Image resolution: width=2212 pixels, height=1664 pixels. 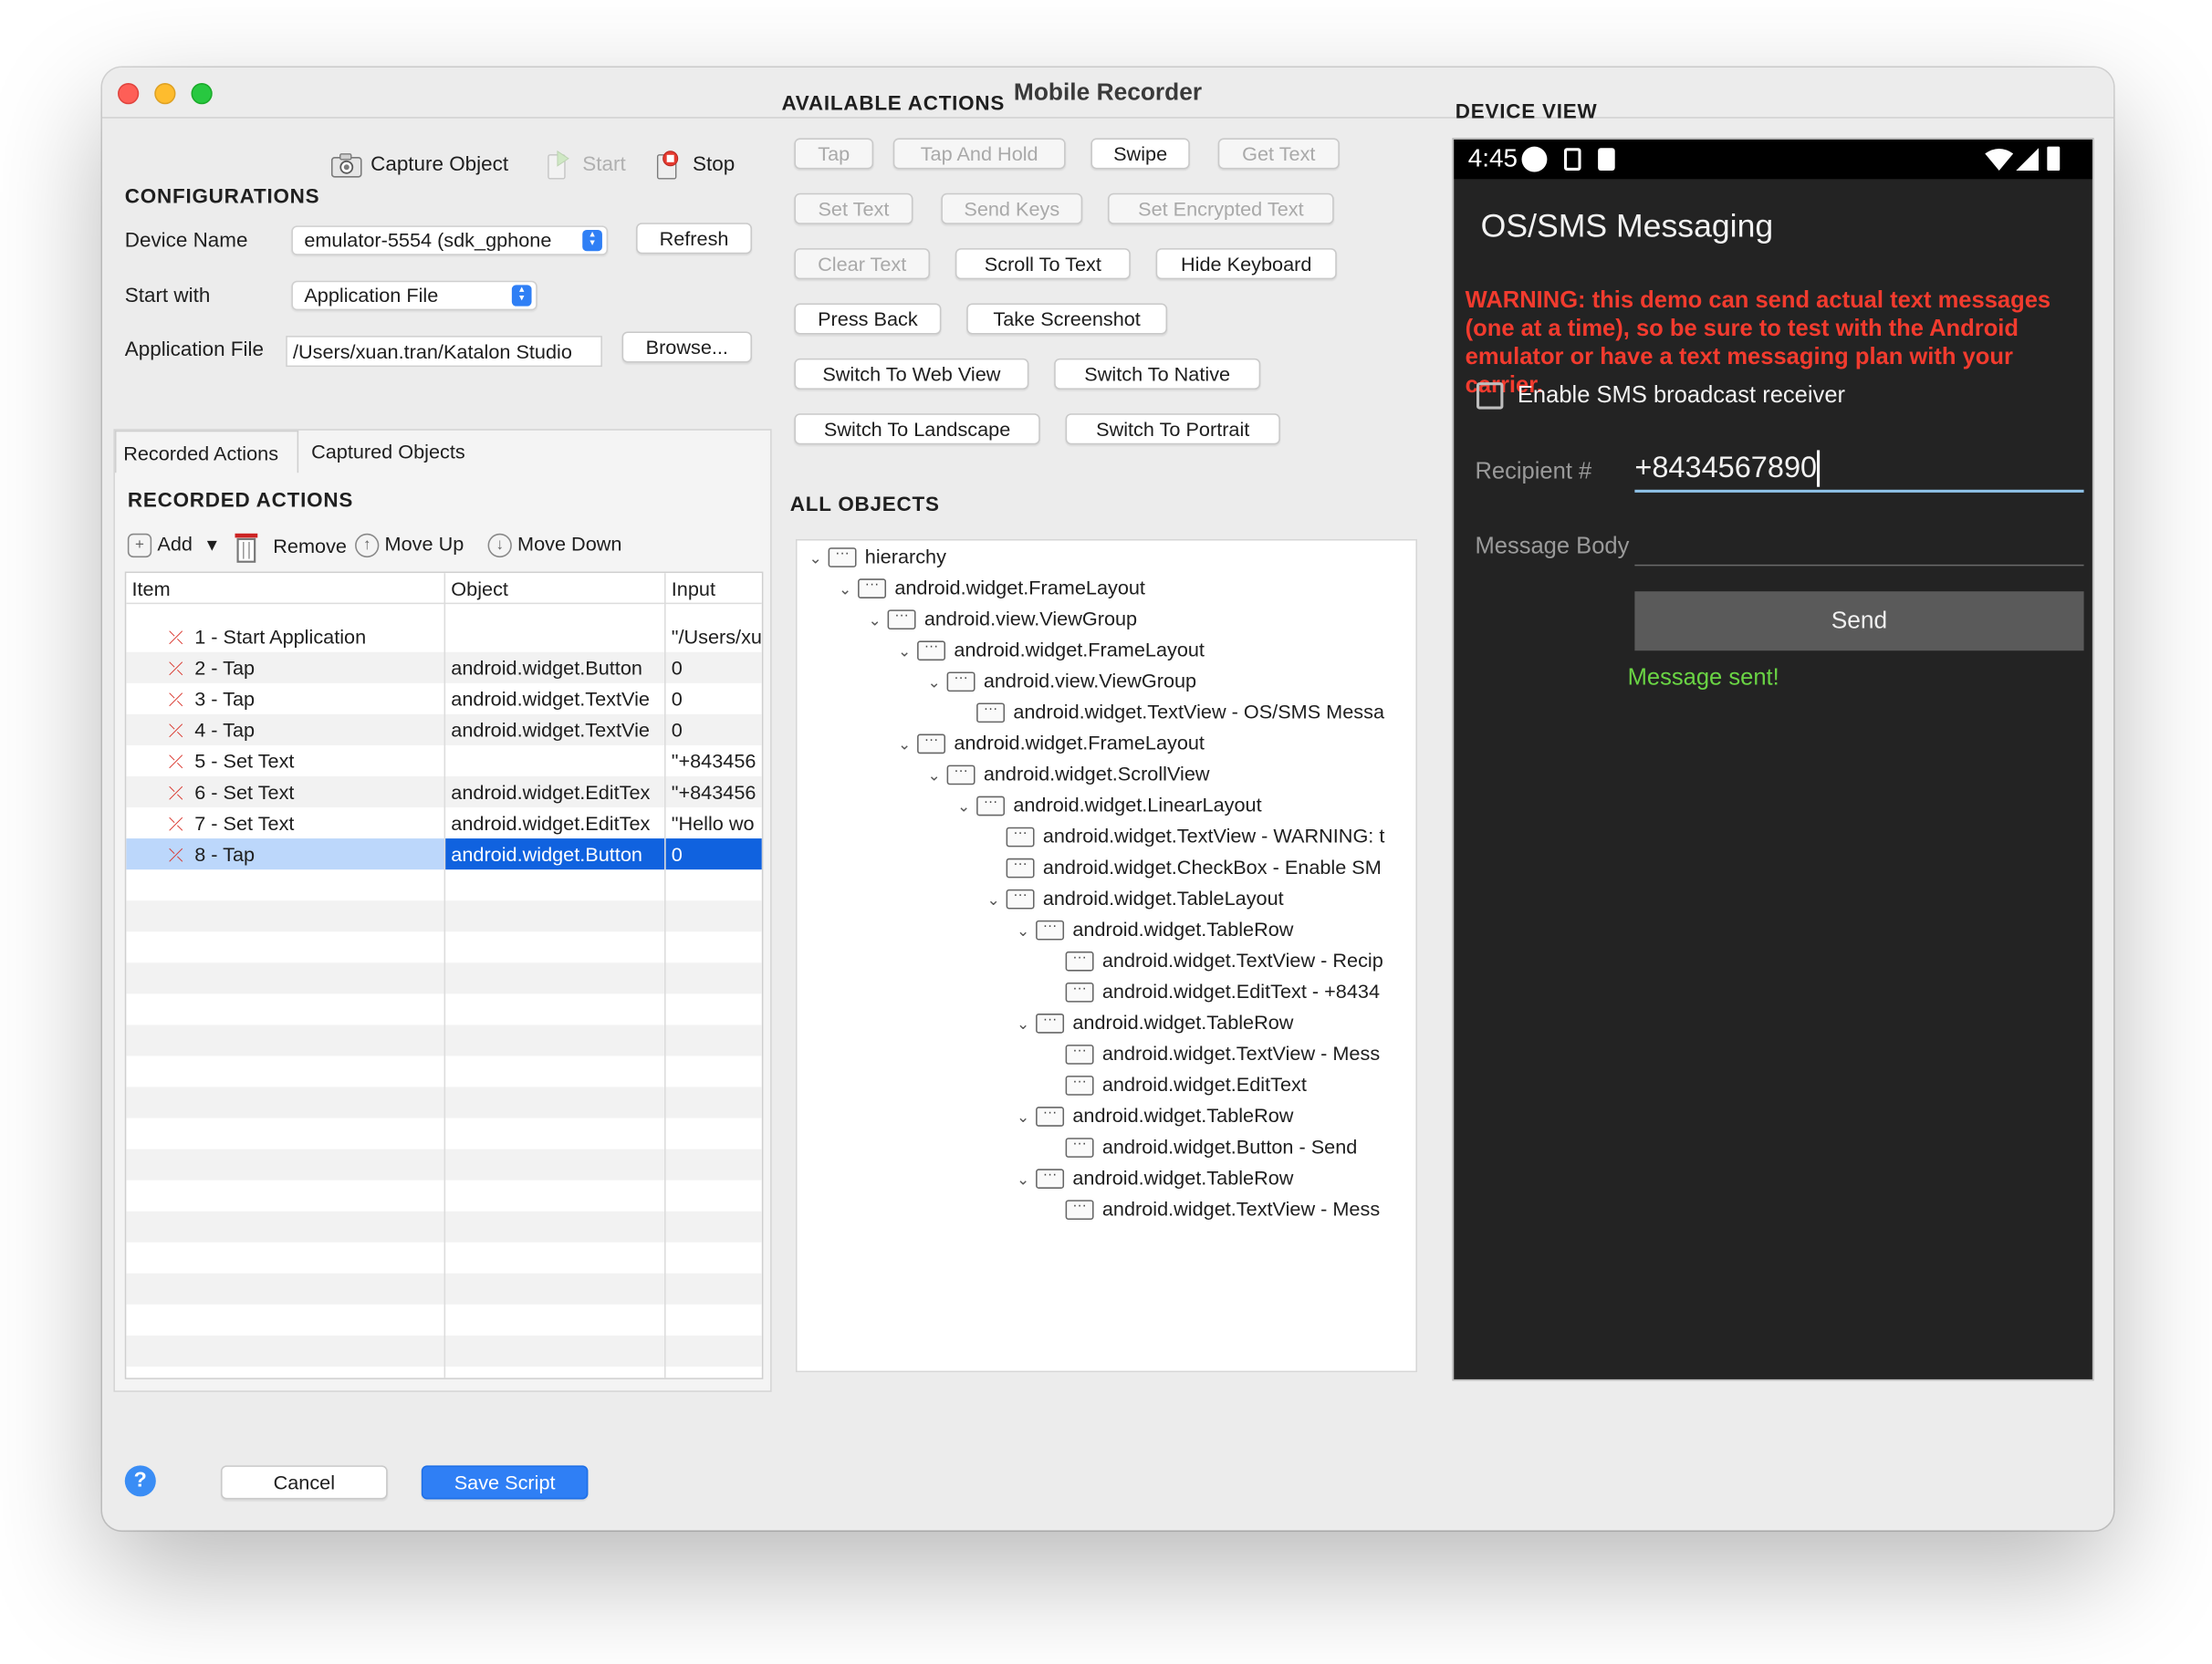 I want to click on move-down-button: ↓ Move Down, so click(x=554, y=543).